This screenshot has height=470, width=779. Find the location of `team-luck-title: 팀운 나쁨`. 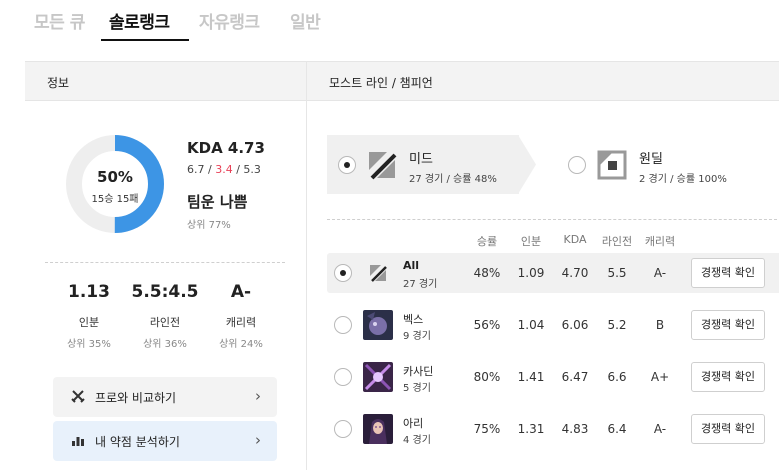

team-luck-title: 팀운 나쁨 is located at coordinates (217, 202).